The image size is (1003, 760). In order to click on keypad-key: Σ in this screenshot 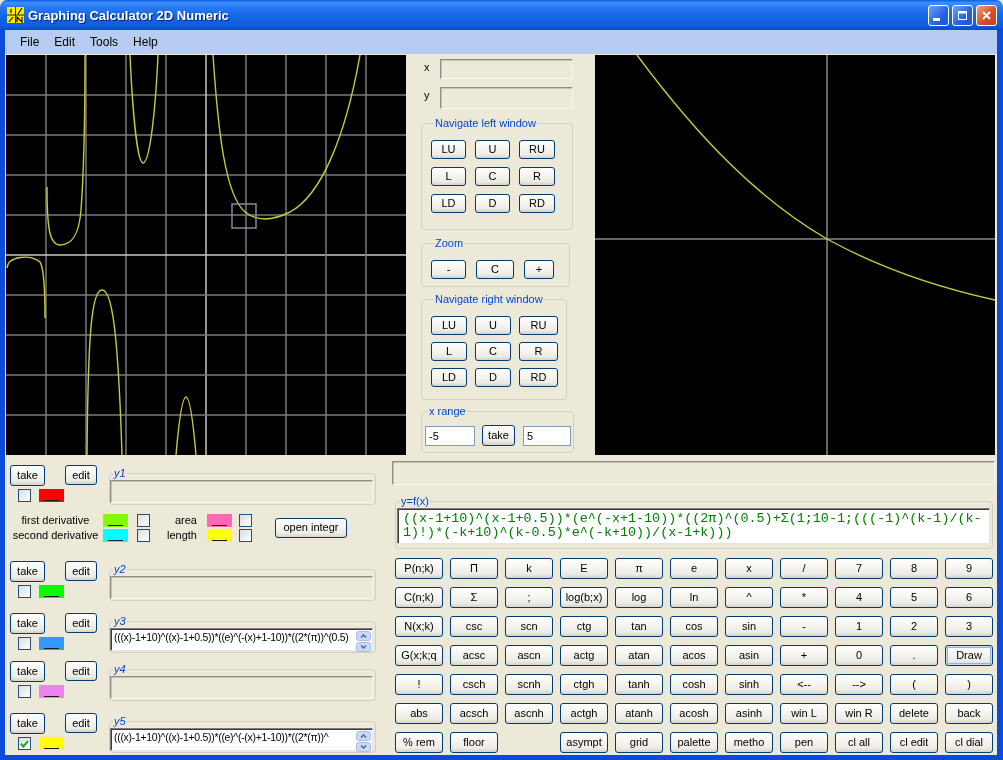, I will do `click(474, 597)`.